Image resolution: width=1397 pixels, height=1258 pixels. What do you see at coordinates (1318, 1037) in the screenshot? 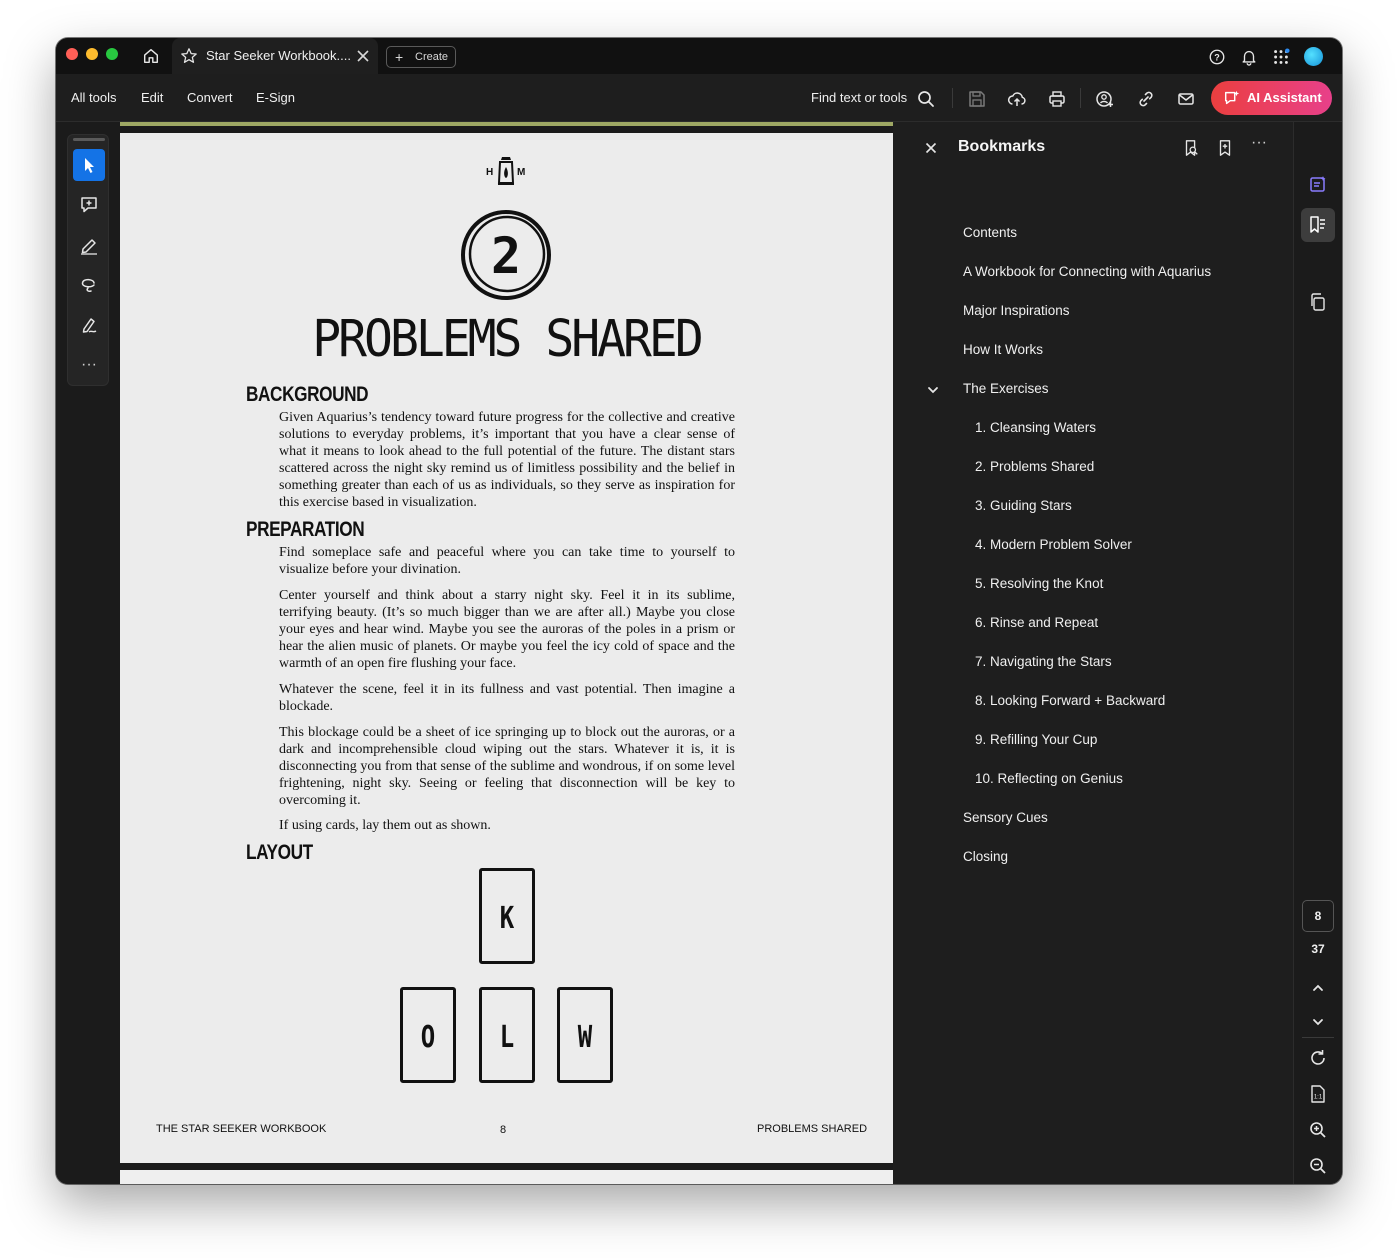
I see `rail-separator` at bounding box center [1318, 1037].